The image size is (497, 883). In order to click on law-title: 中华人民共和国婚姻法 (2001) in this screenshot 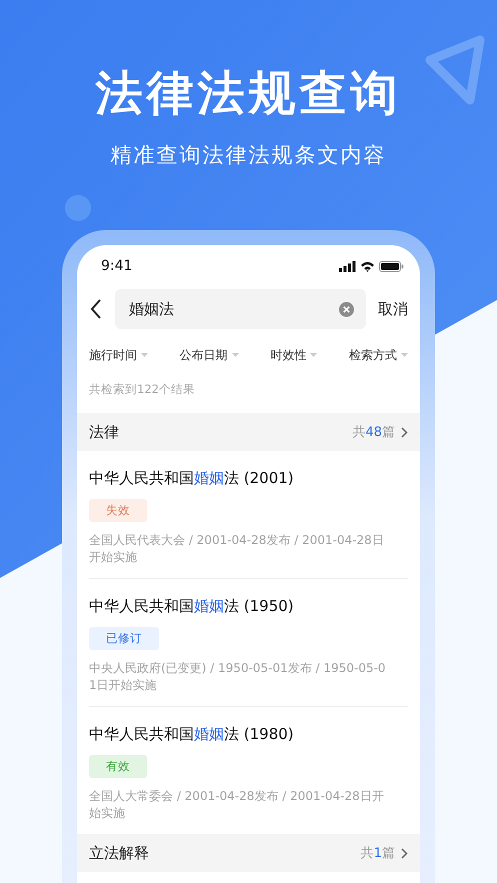, I will do `click(248, 478)`.